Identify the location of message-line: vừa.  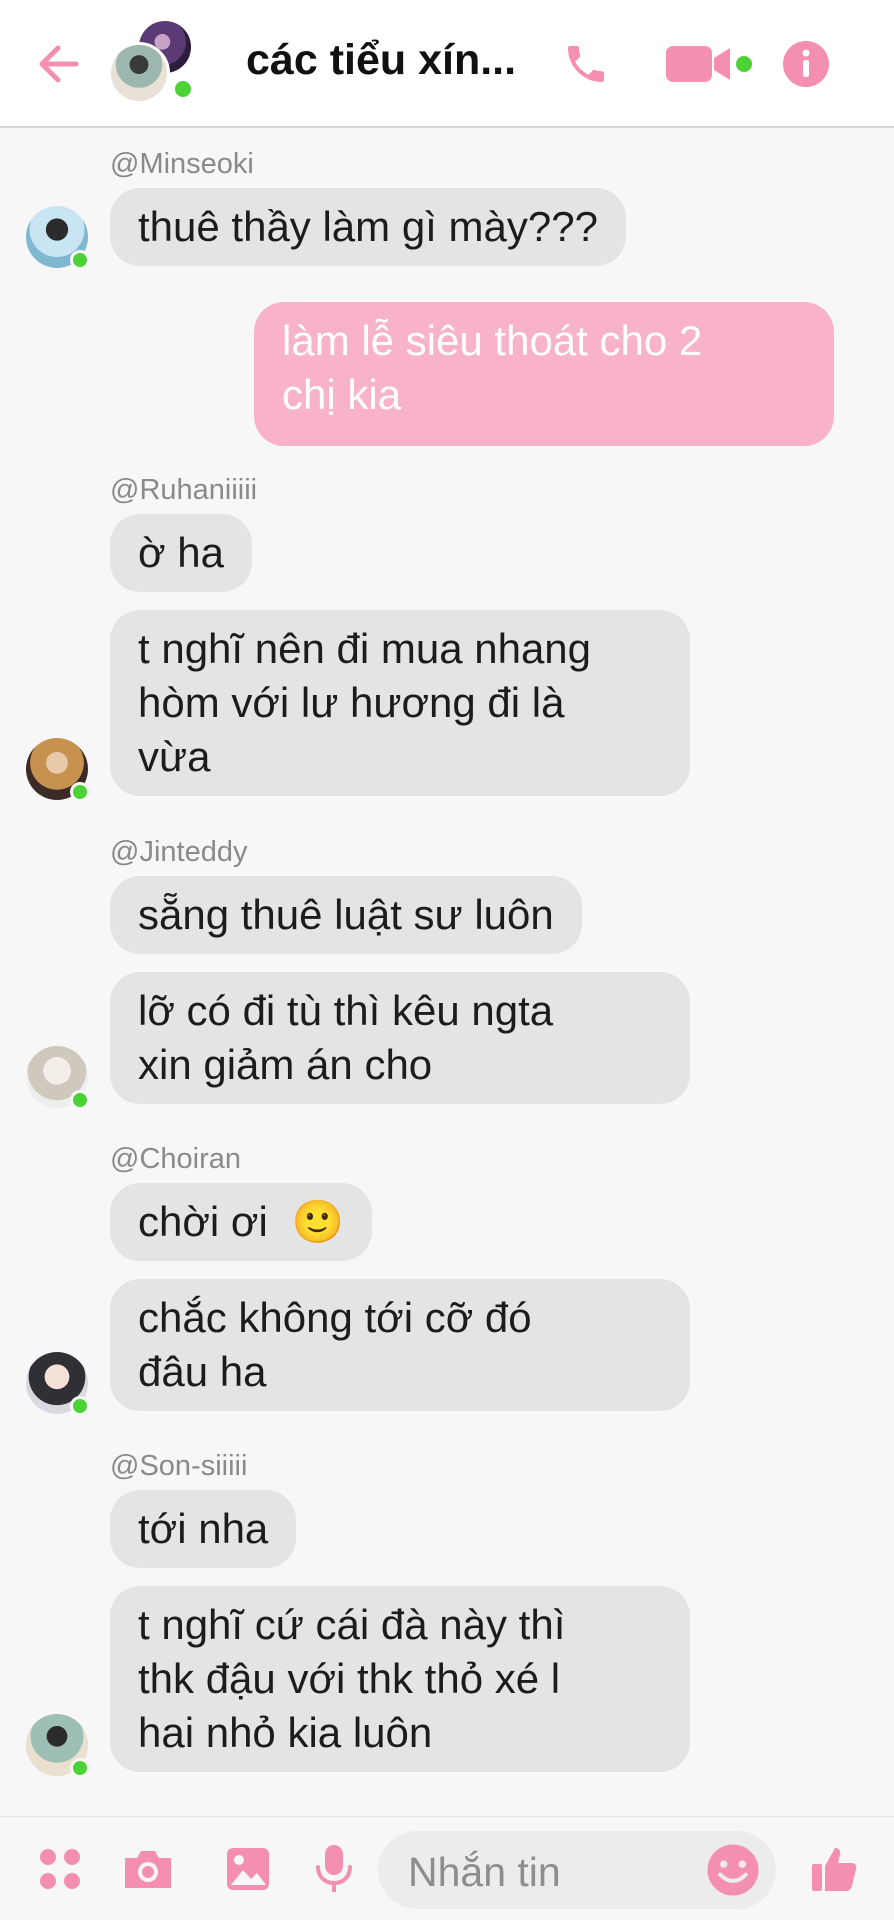
(174, 756).